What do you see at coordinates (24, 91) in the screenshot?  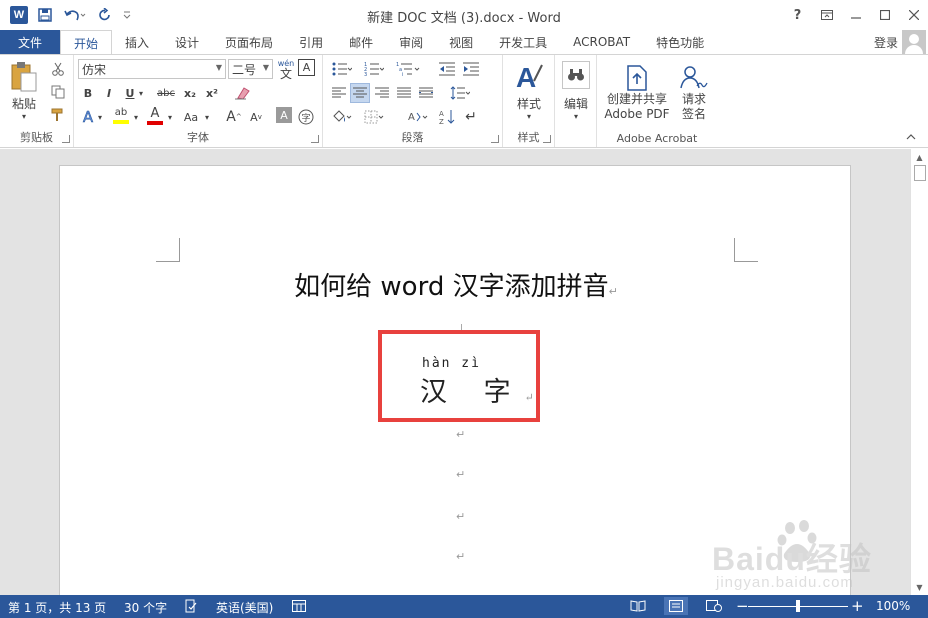 I see `paste-button: 粘贴 ▾` at bounding box center [24, 91].